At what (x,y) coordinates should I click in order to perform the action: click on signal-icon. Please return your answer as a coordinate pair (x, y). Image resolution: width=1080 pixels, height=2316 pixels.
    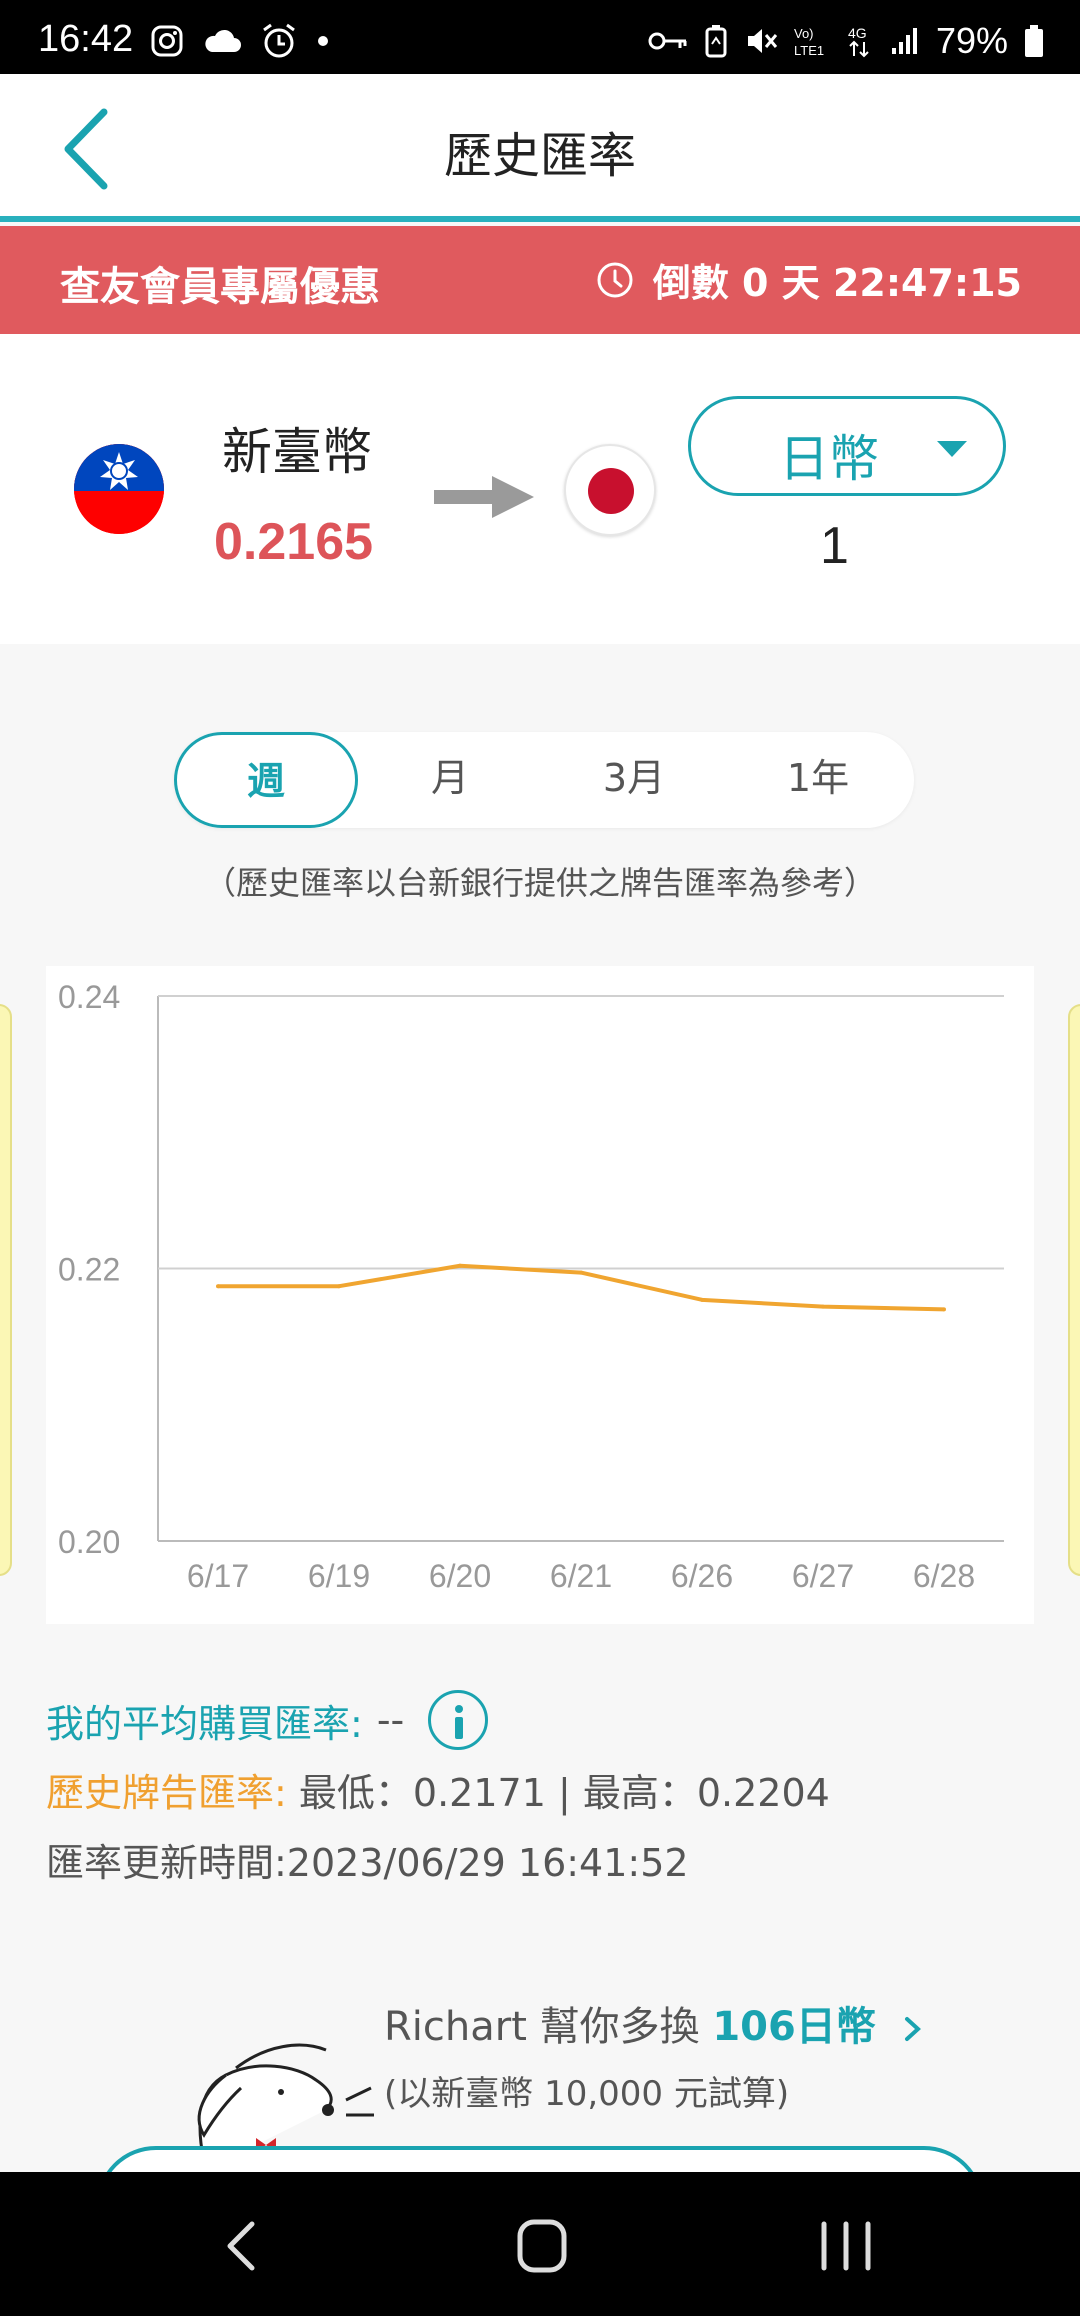
    Looking at the image, I should click on (904, 41).